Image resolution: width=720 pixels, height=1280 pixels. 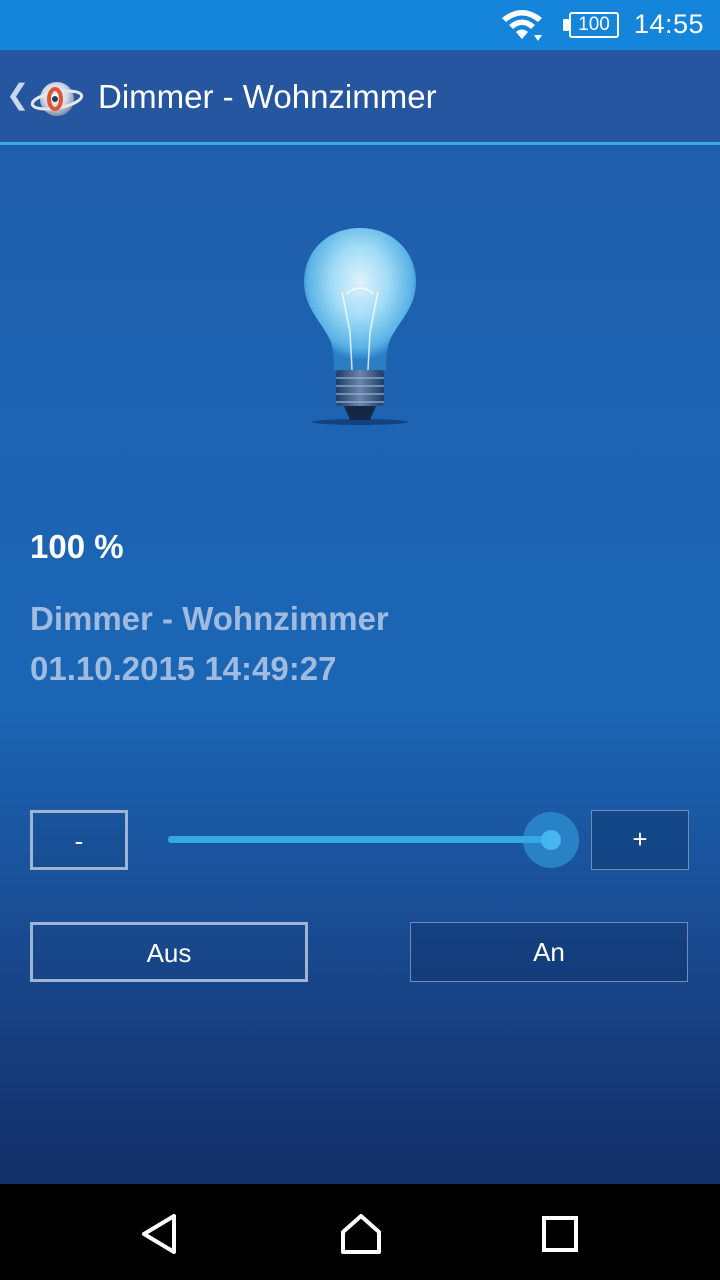 I want to click on battery-level: 100, so click(x=594, y=25).